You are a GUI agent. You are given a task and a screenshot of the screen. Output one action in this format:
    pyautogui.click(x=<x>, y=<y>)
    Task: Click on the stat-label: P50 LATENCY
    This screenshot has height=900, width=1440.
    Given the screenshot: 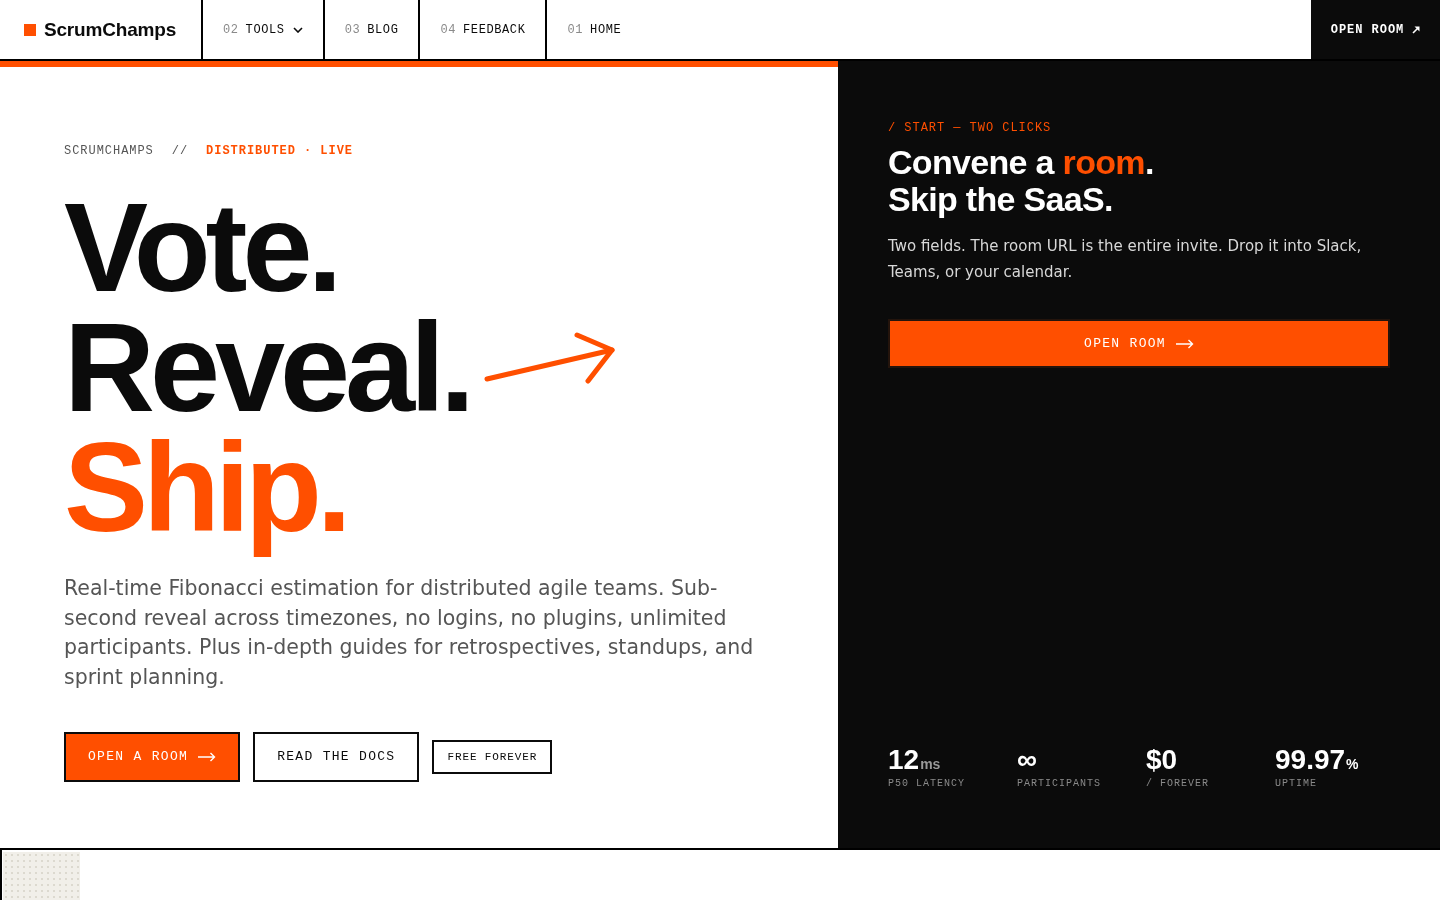 What is the action you would take?
    pyautogui.click(x=927, y=784)
    